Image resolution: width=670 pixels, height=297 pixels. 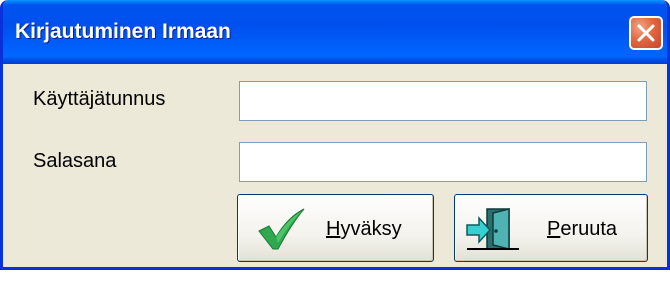 I want to click on accept-label-rest: yväksy, so click(x=371, y=229).